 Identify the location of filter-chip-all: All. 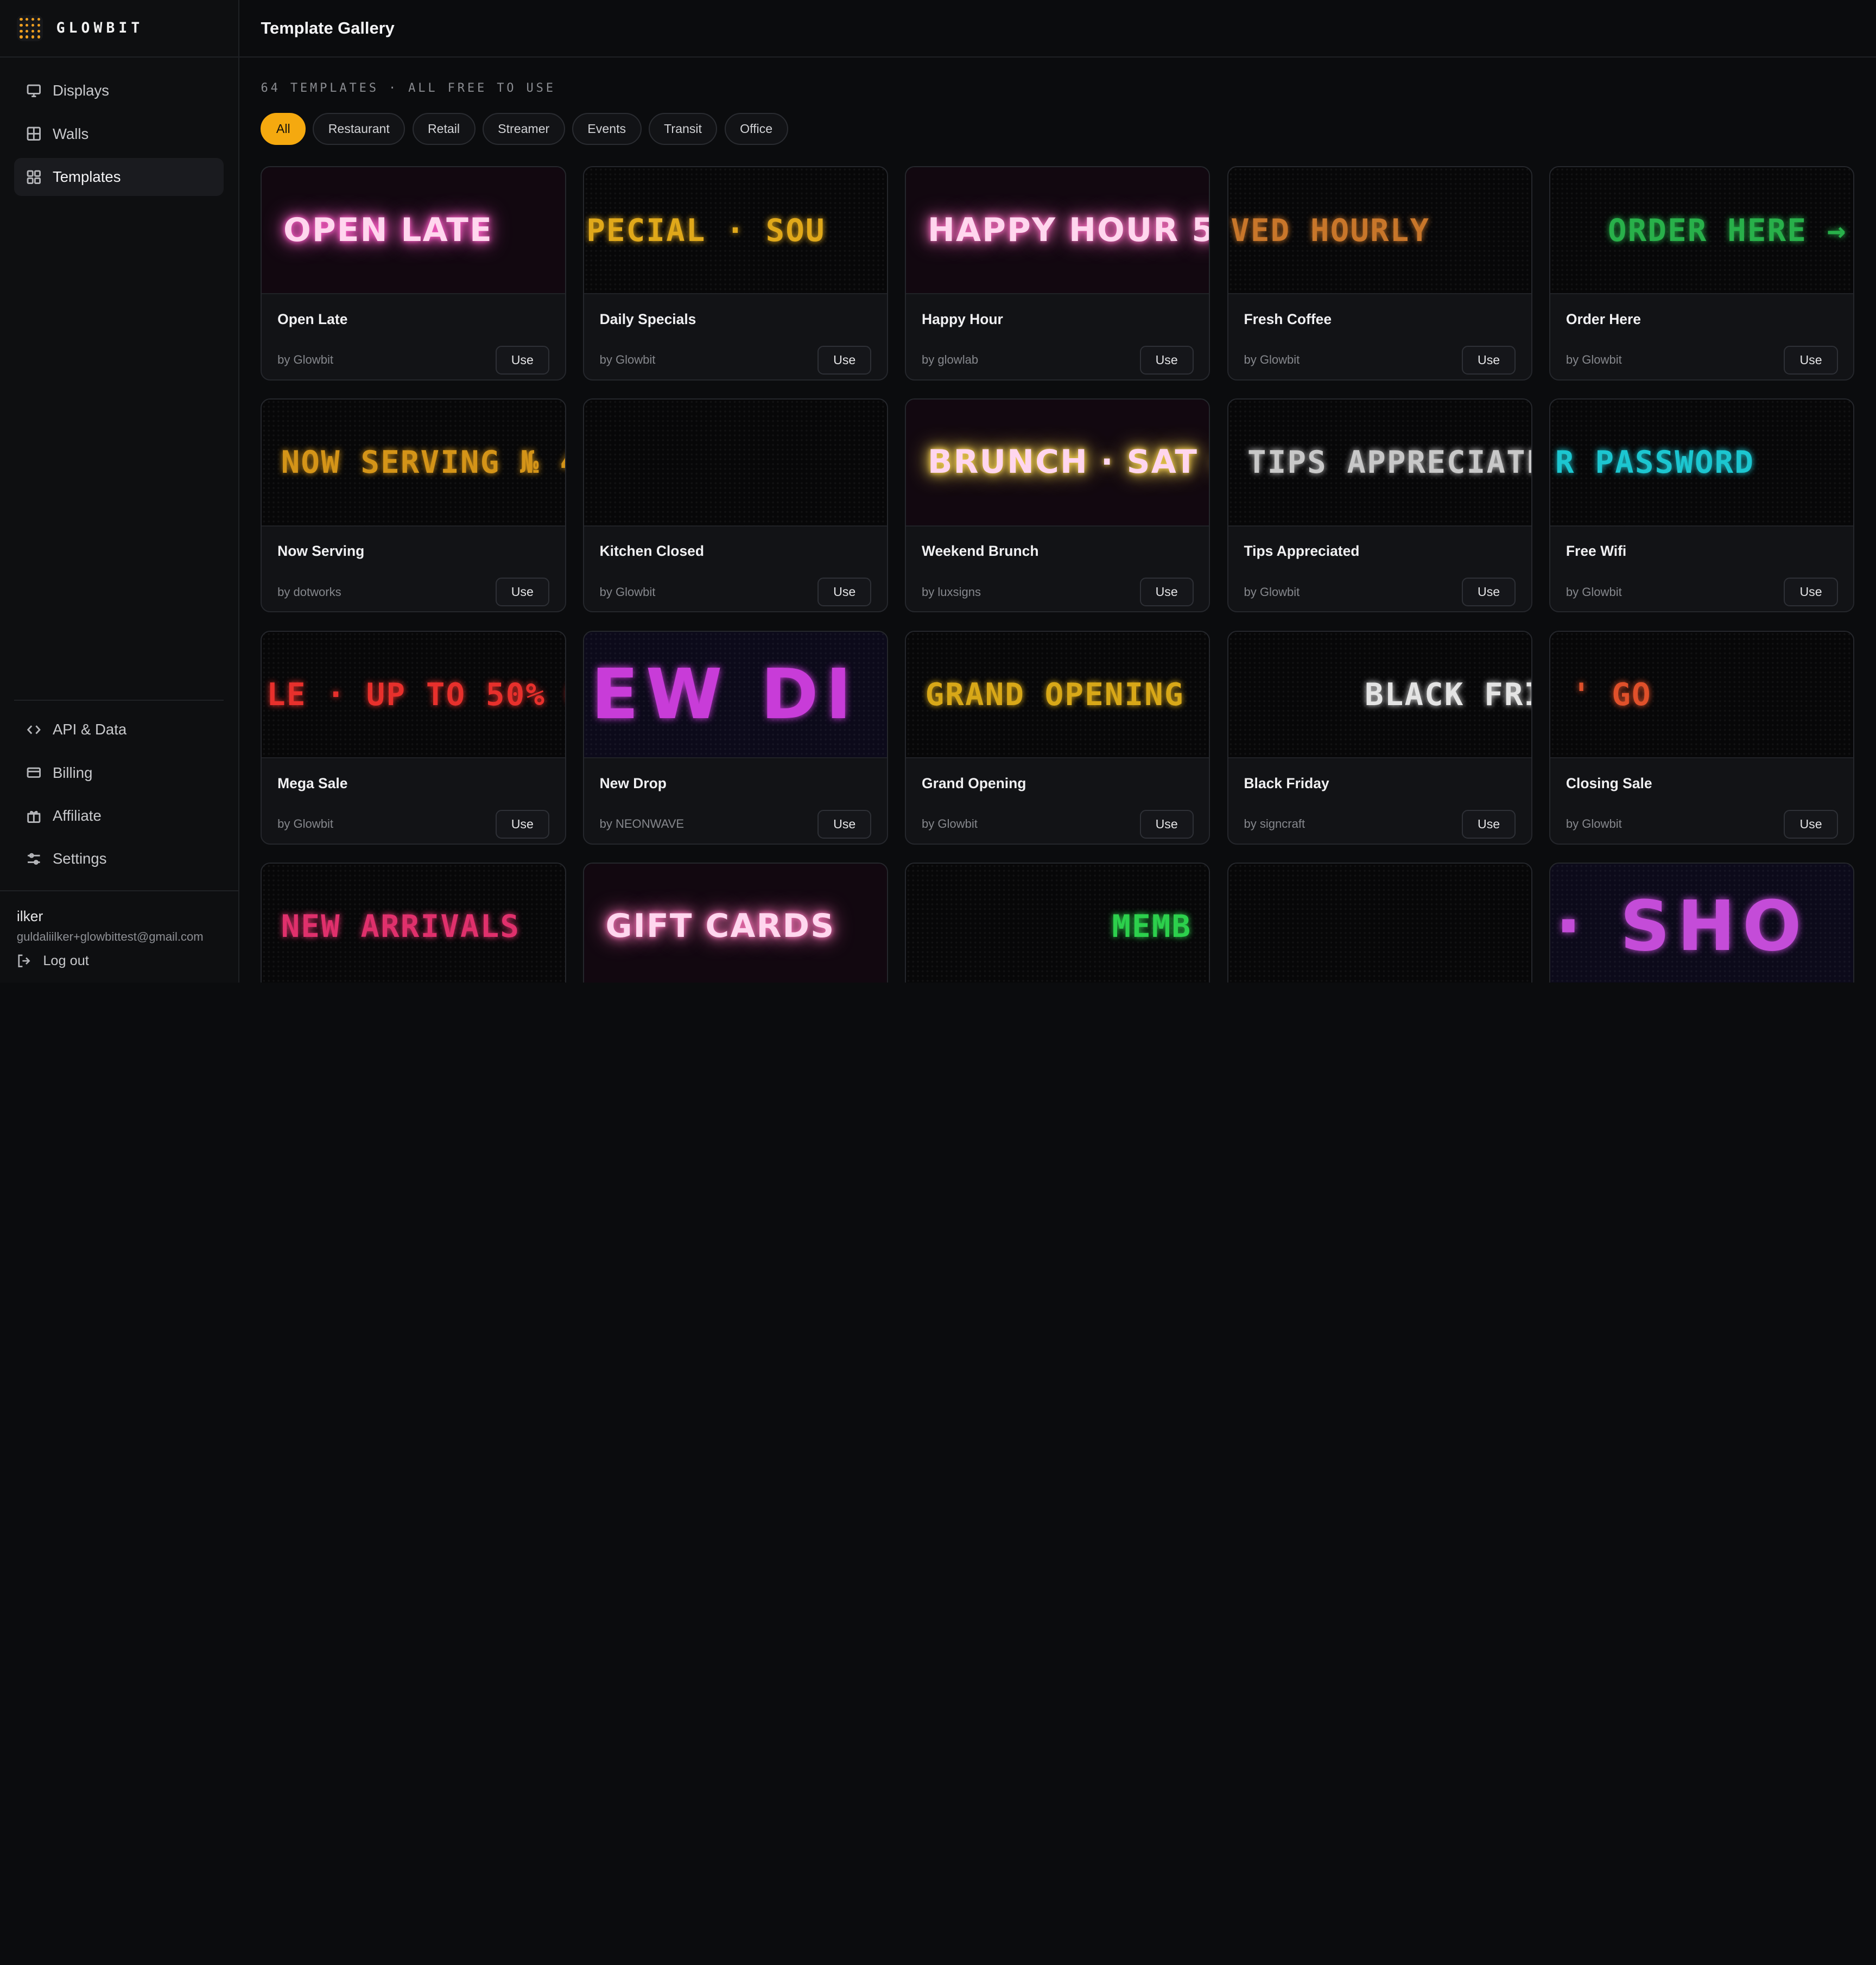
(283, 129).